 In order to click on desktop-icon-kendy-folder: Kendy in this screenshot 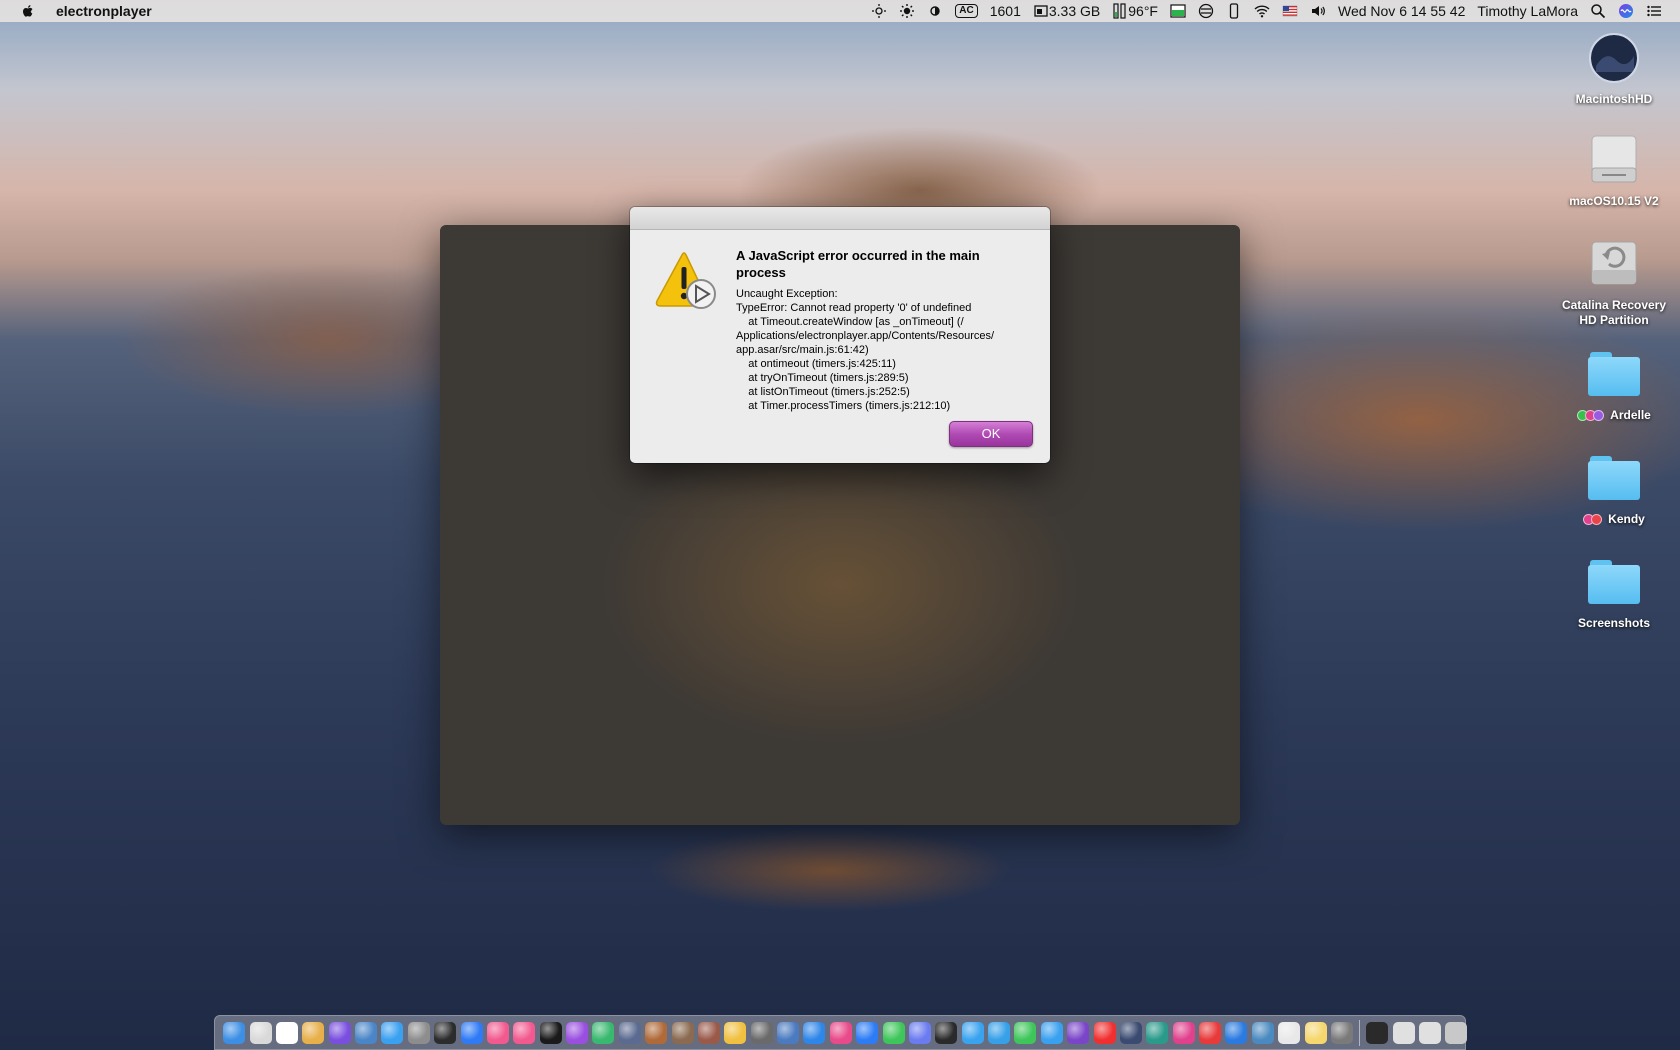, I will do `click(1614, 488)`.